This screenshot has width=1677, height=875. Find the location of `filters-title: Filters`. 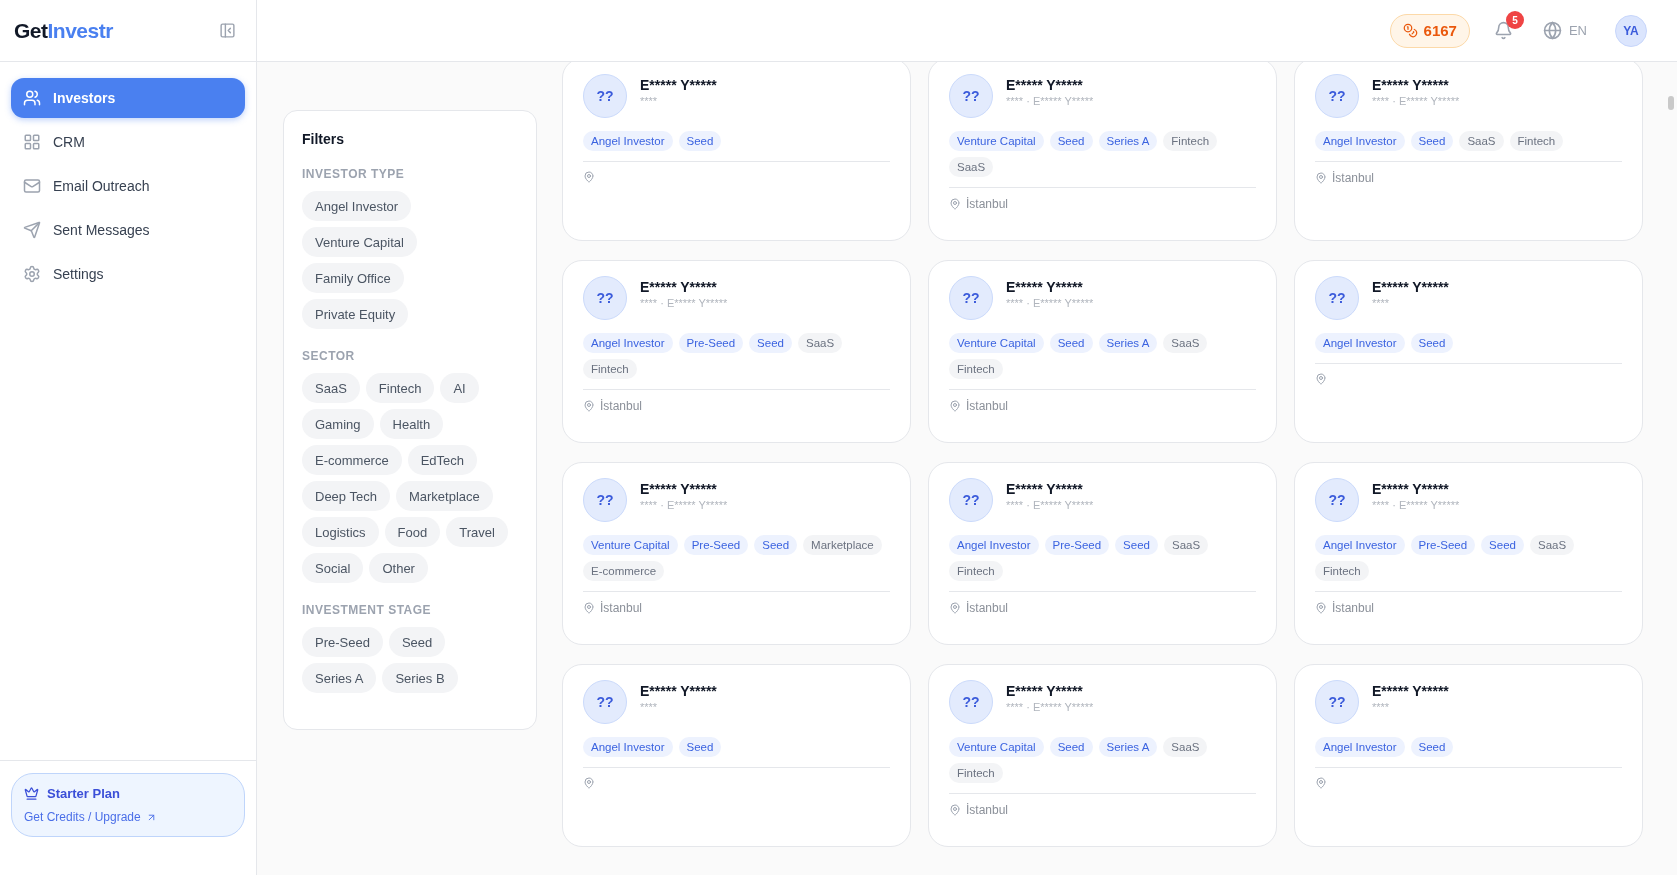

filters-title: Filters is located at coordinates (323, 139).